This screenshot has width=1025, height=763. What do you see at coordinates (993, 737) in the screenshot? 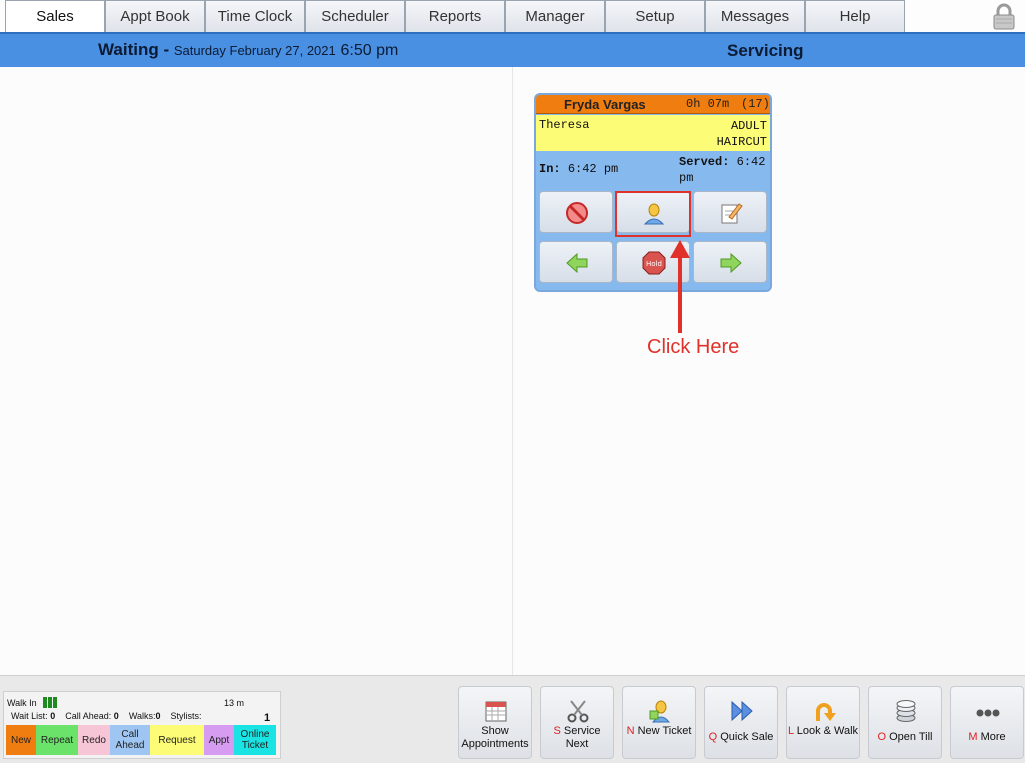
I see `more-text: More` at bounding box center [993, 737].